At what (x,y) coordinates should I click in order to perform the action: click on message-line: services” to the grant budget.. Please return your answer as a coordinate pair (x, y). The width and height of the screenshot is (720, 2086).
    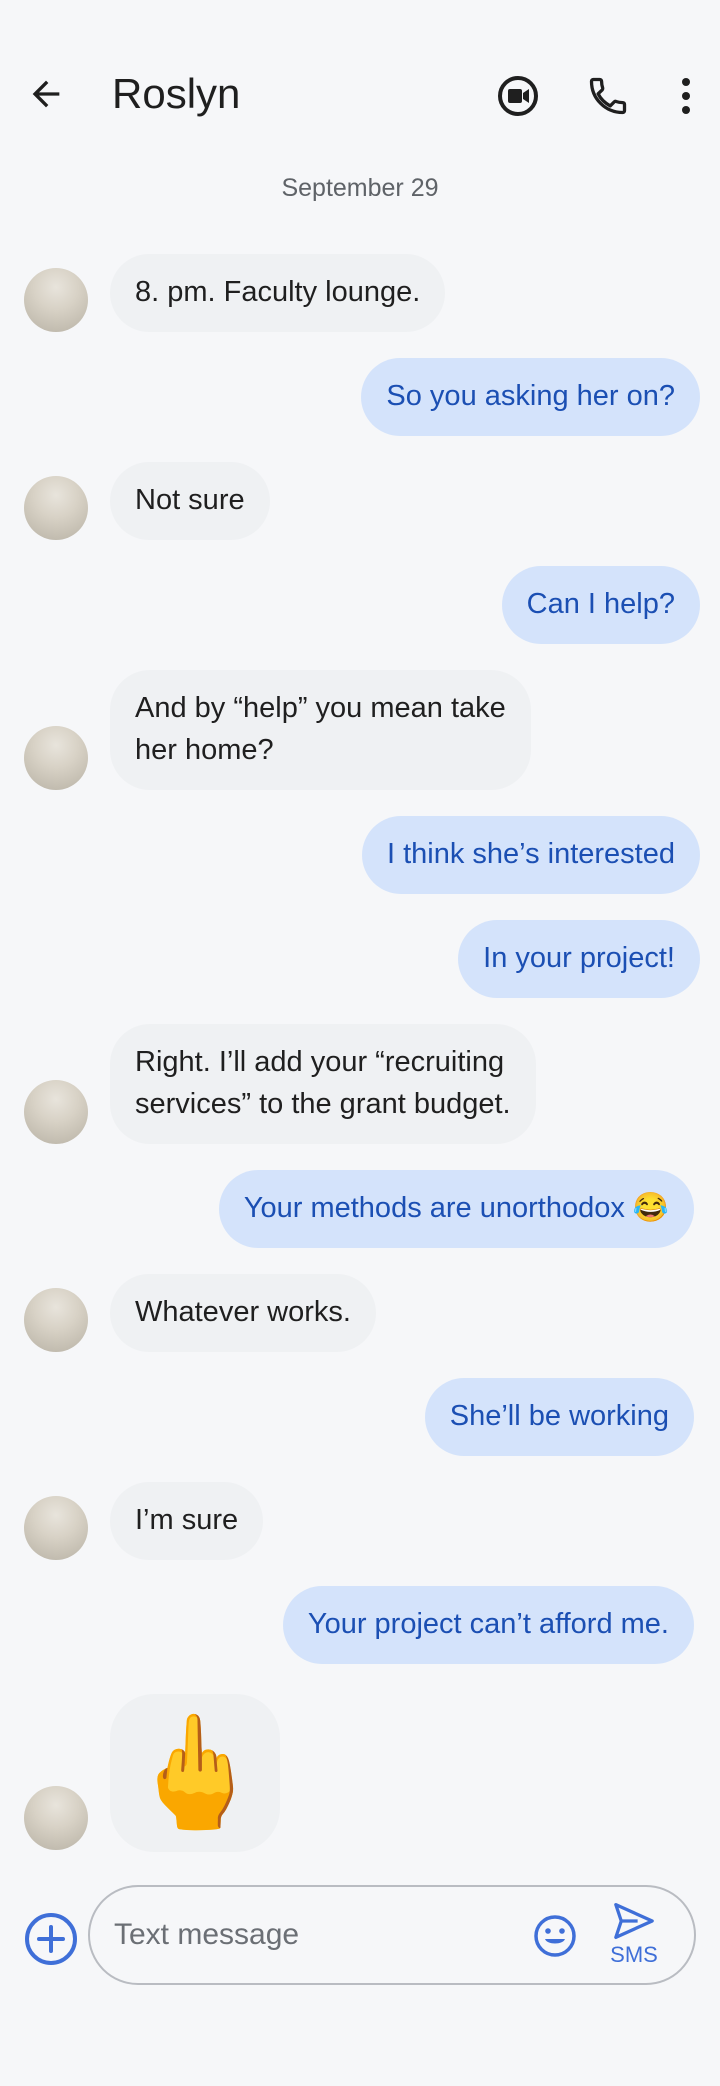
    Looking at the image, I should click on (323, 1104).